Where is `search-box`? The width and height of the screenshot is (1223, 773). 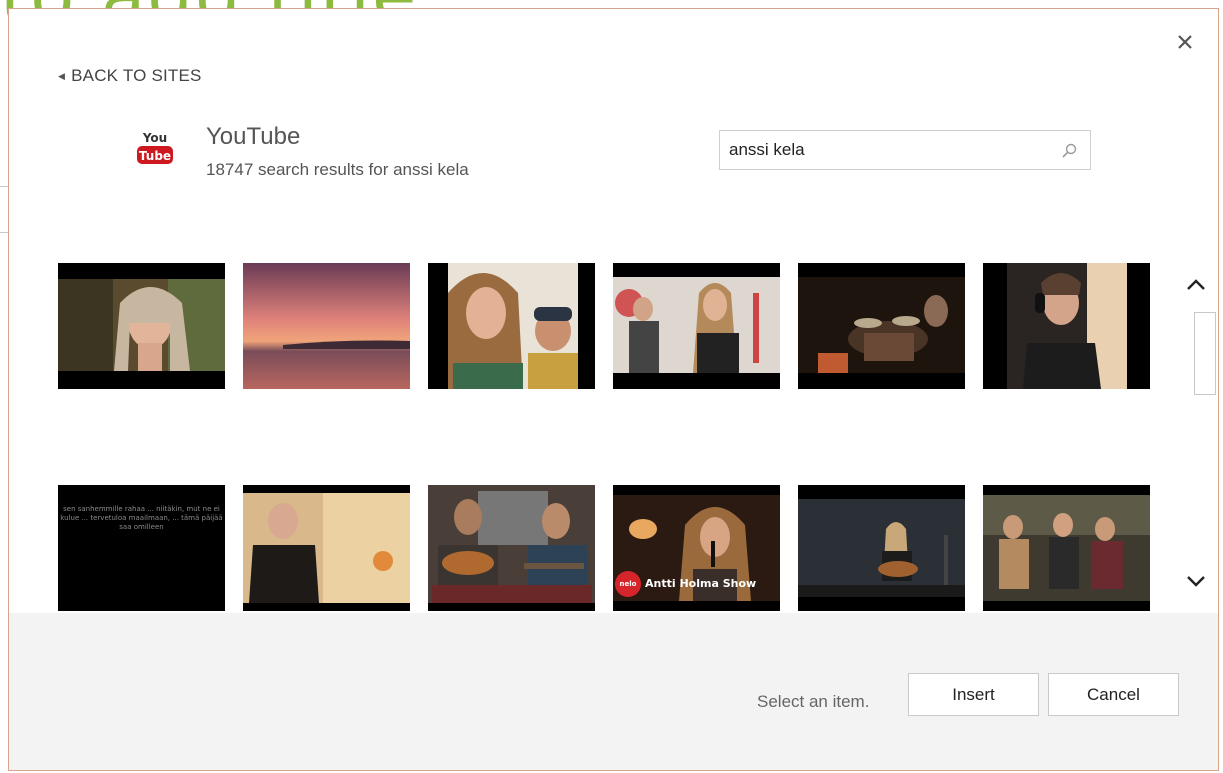
search-box is located at coordinates (905, 150).